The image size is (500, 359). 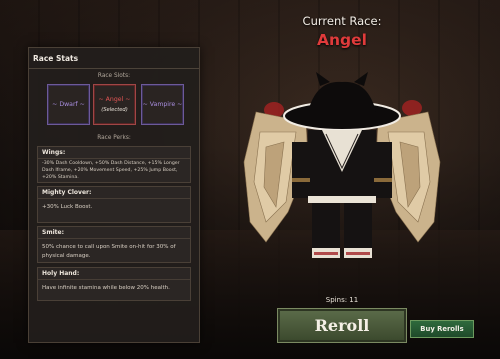 What do you see at coordinates (114, 138) in the screenshot?
I see `race-perks-label: Race Perks:` at bounding box center [114, 138].